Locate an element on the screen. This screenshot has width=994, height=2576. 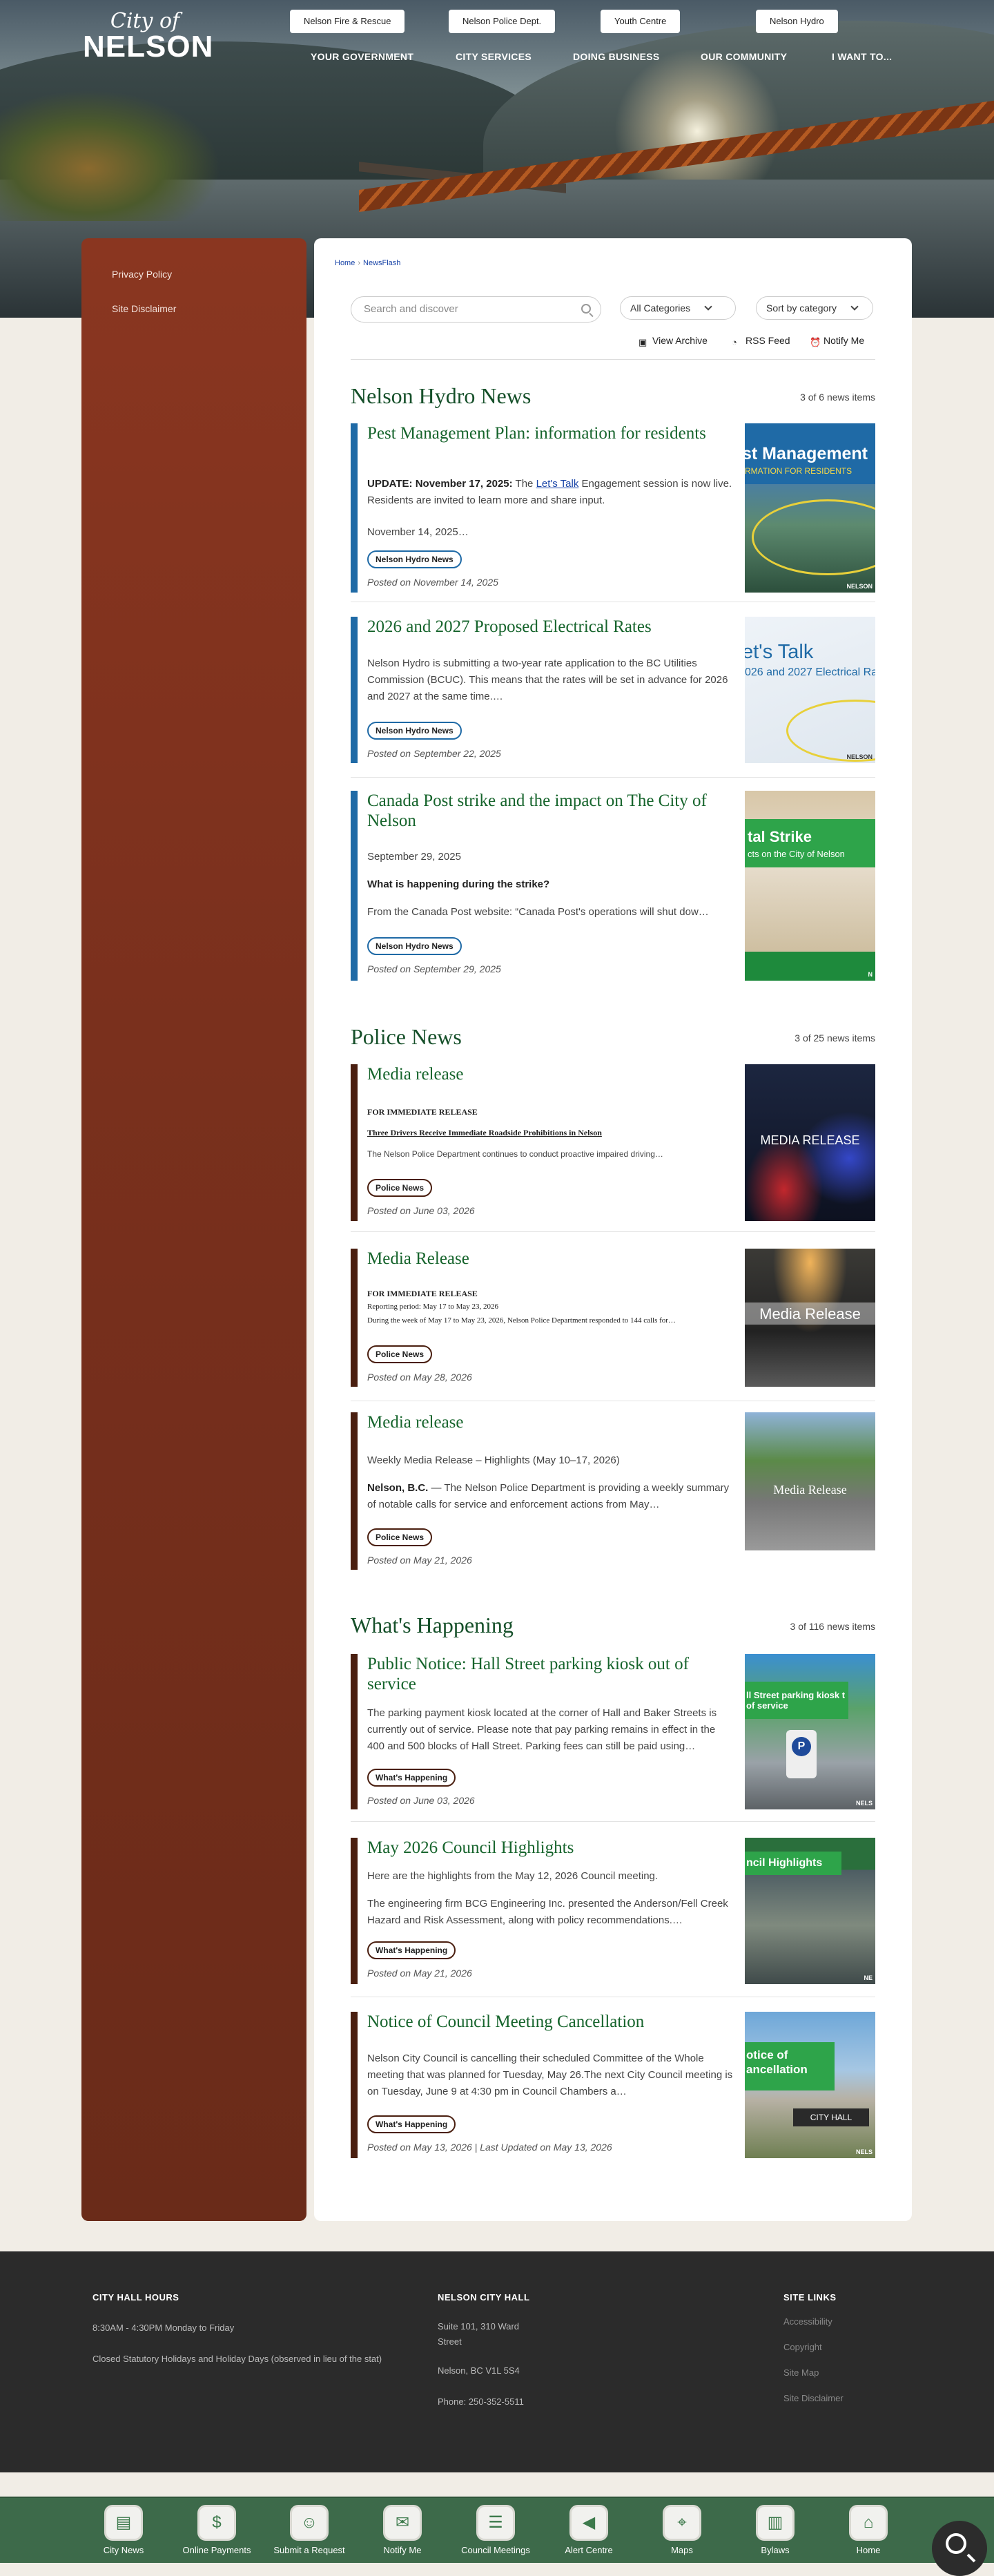
quick-submit-request: ☺ Submit a Request is located at coordinates (309, 2530).